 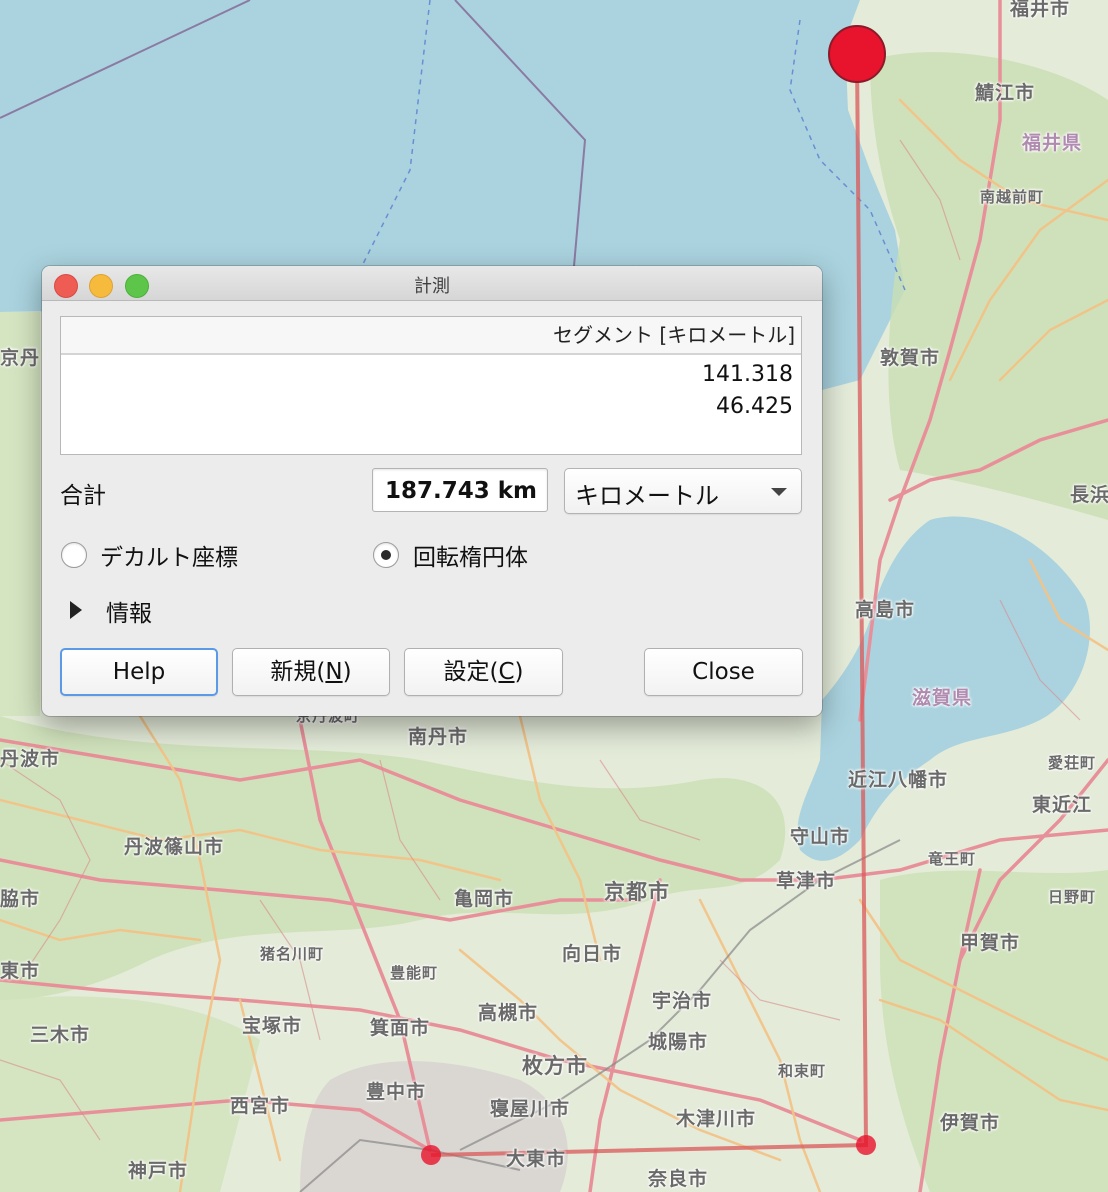 What do you see at coordinates (678, 1042) in the screenshot?
I see `map-place-label: 城陽市` at bounding box center [678, 1042].